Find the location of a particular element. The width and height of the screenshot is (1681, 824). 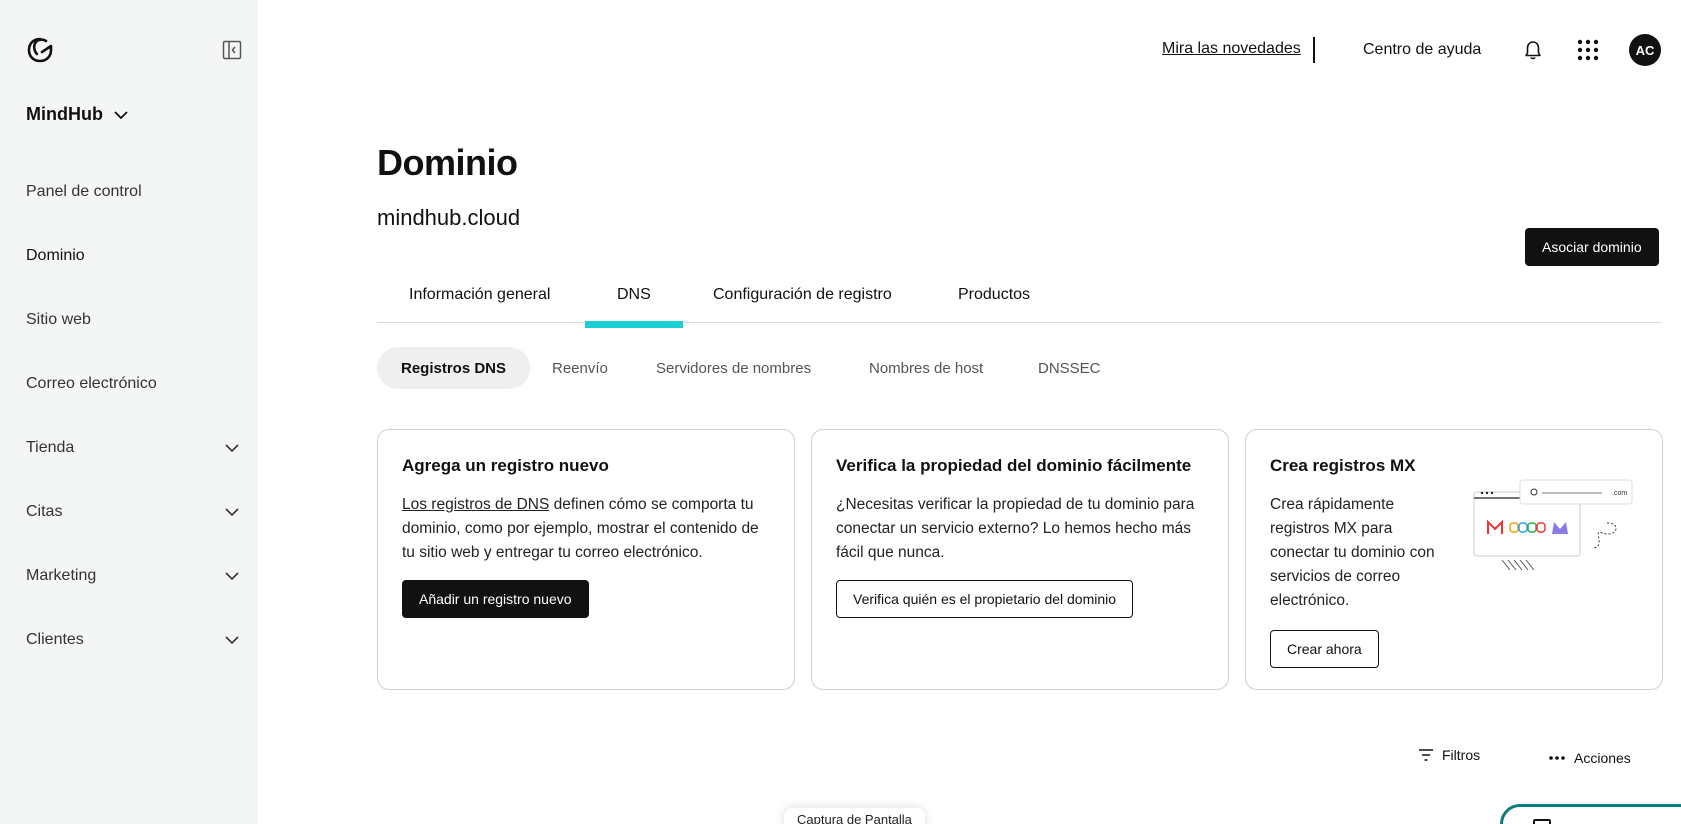

logo-icon is located at coordinates (40, 50).